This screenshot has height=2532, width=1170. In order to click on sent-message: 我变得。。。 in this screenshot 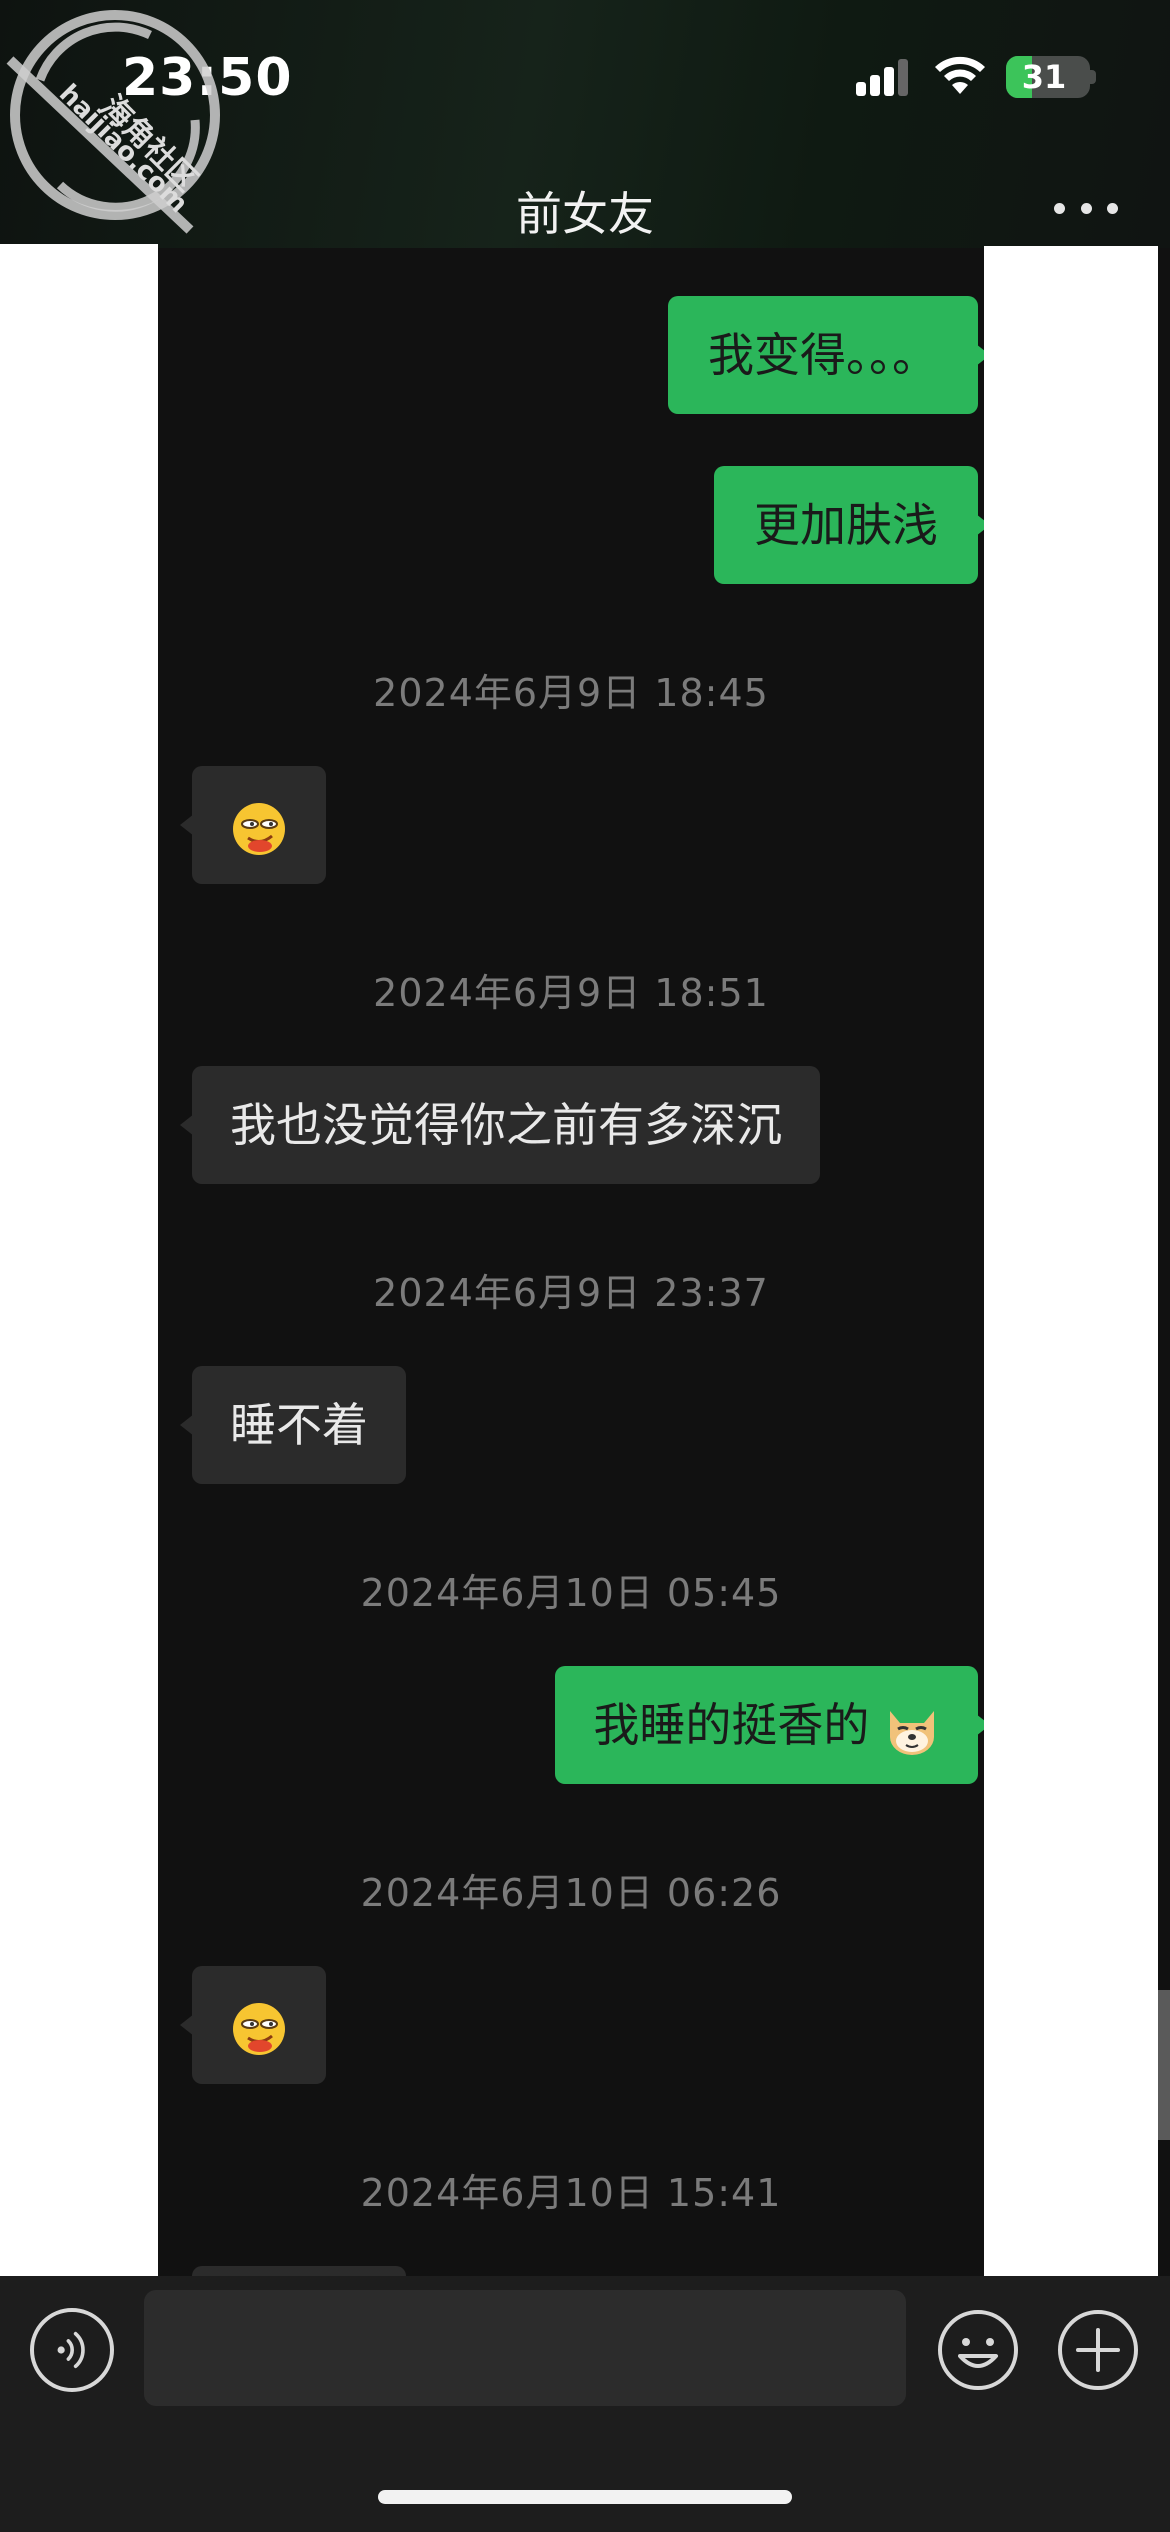, I will do `click(826, 355)`.